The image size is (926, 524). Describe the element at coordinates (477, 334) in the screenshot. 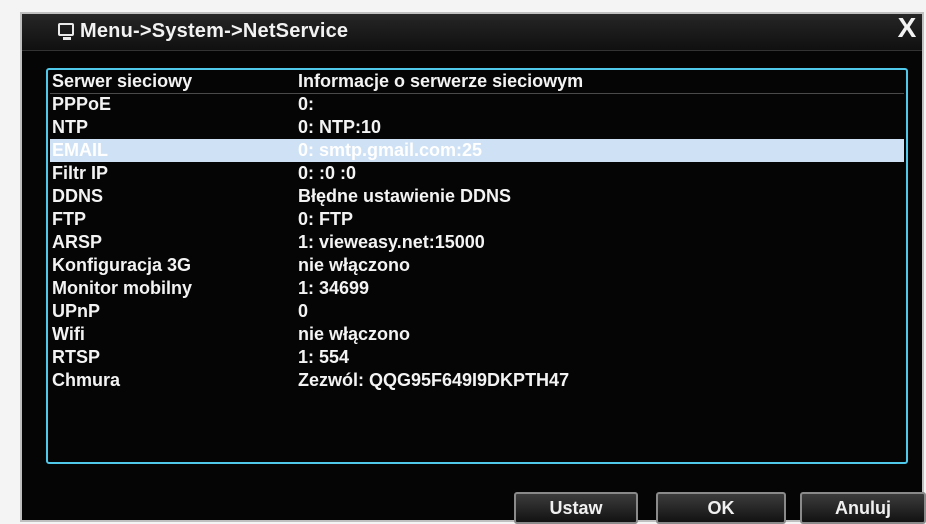

I see `table-row: Wifi nie włączono` at that location.